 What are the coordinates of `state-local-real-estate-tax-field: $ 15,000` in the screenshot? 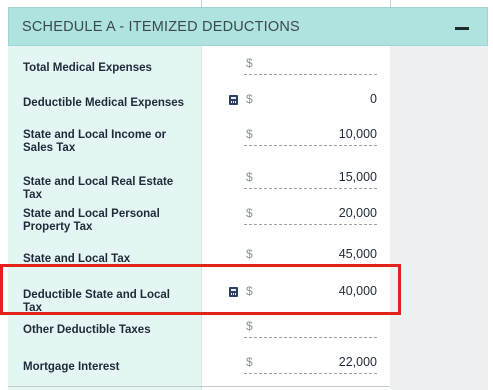 It's located at (310, 178).